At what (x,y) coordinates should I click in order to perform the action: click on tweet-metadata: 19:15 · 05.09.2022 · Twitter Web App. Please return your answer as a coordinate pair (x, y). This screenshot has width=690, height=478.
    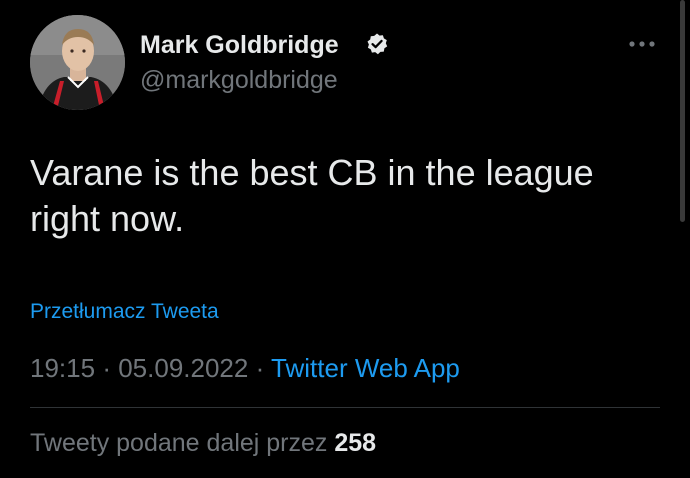
    Looking at the image, I should click on (245, 368).